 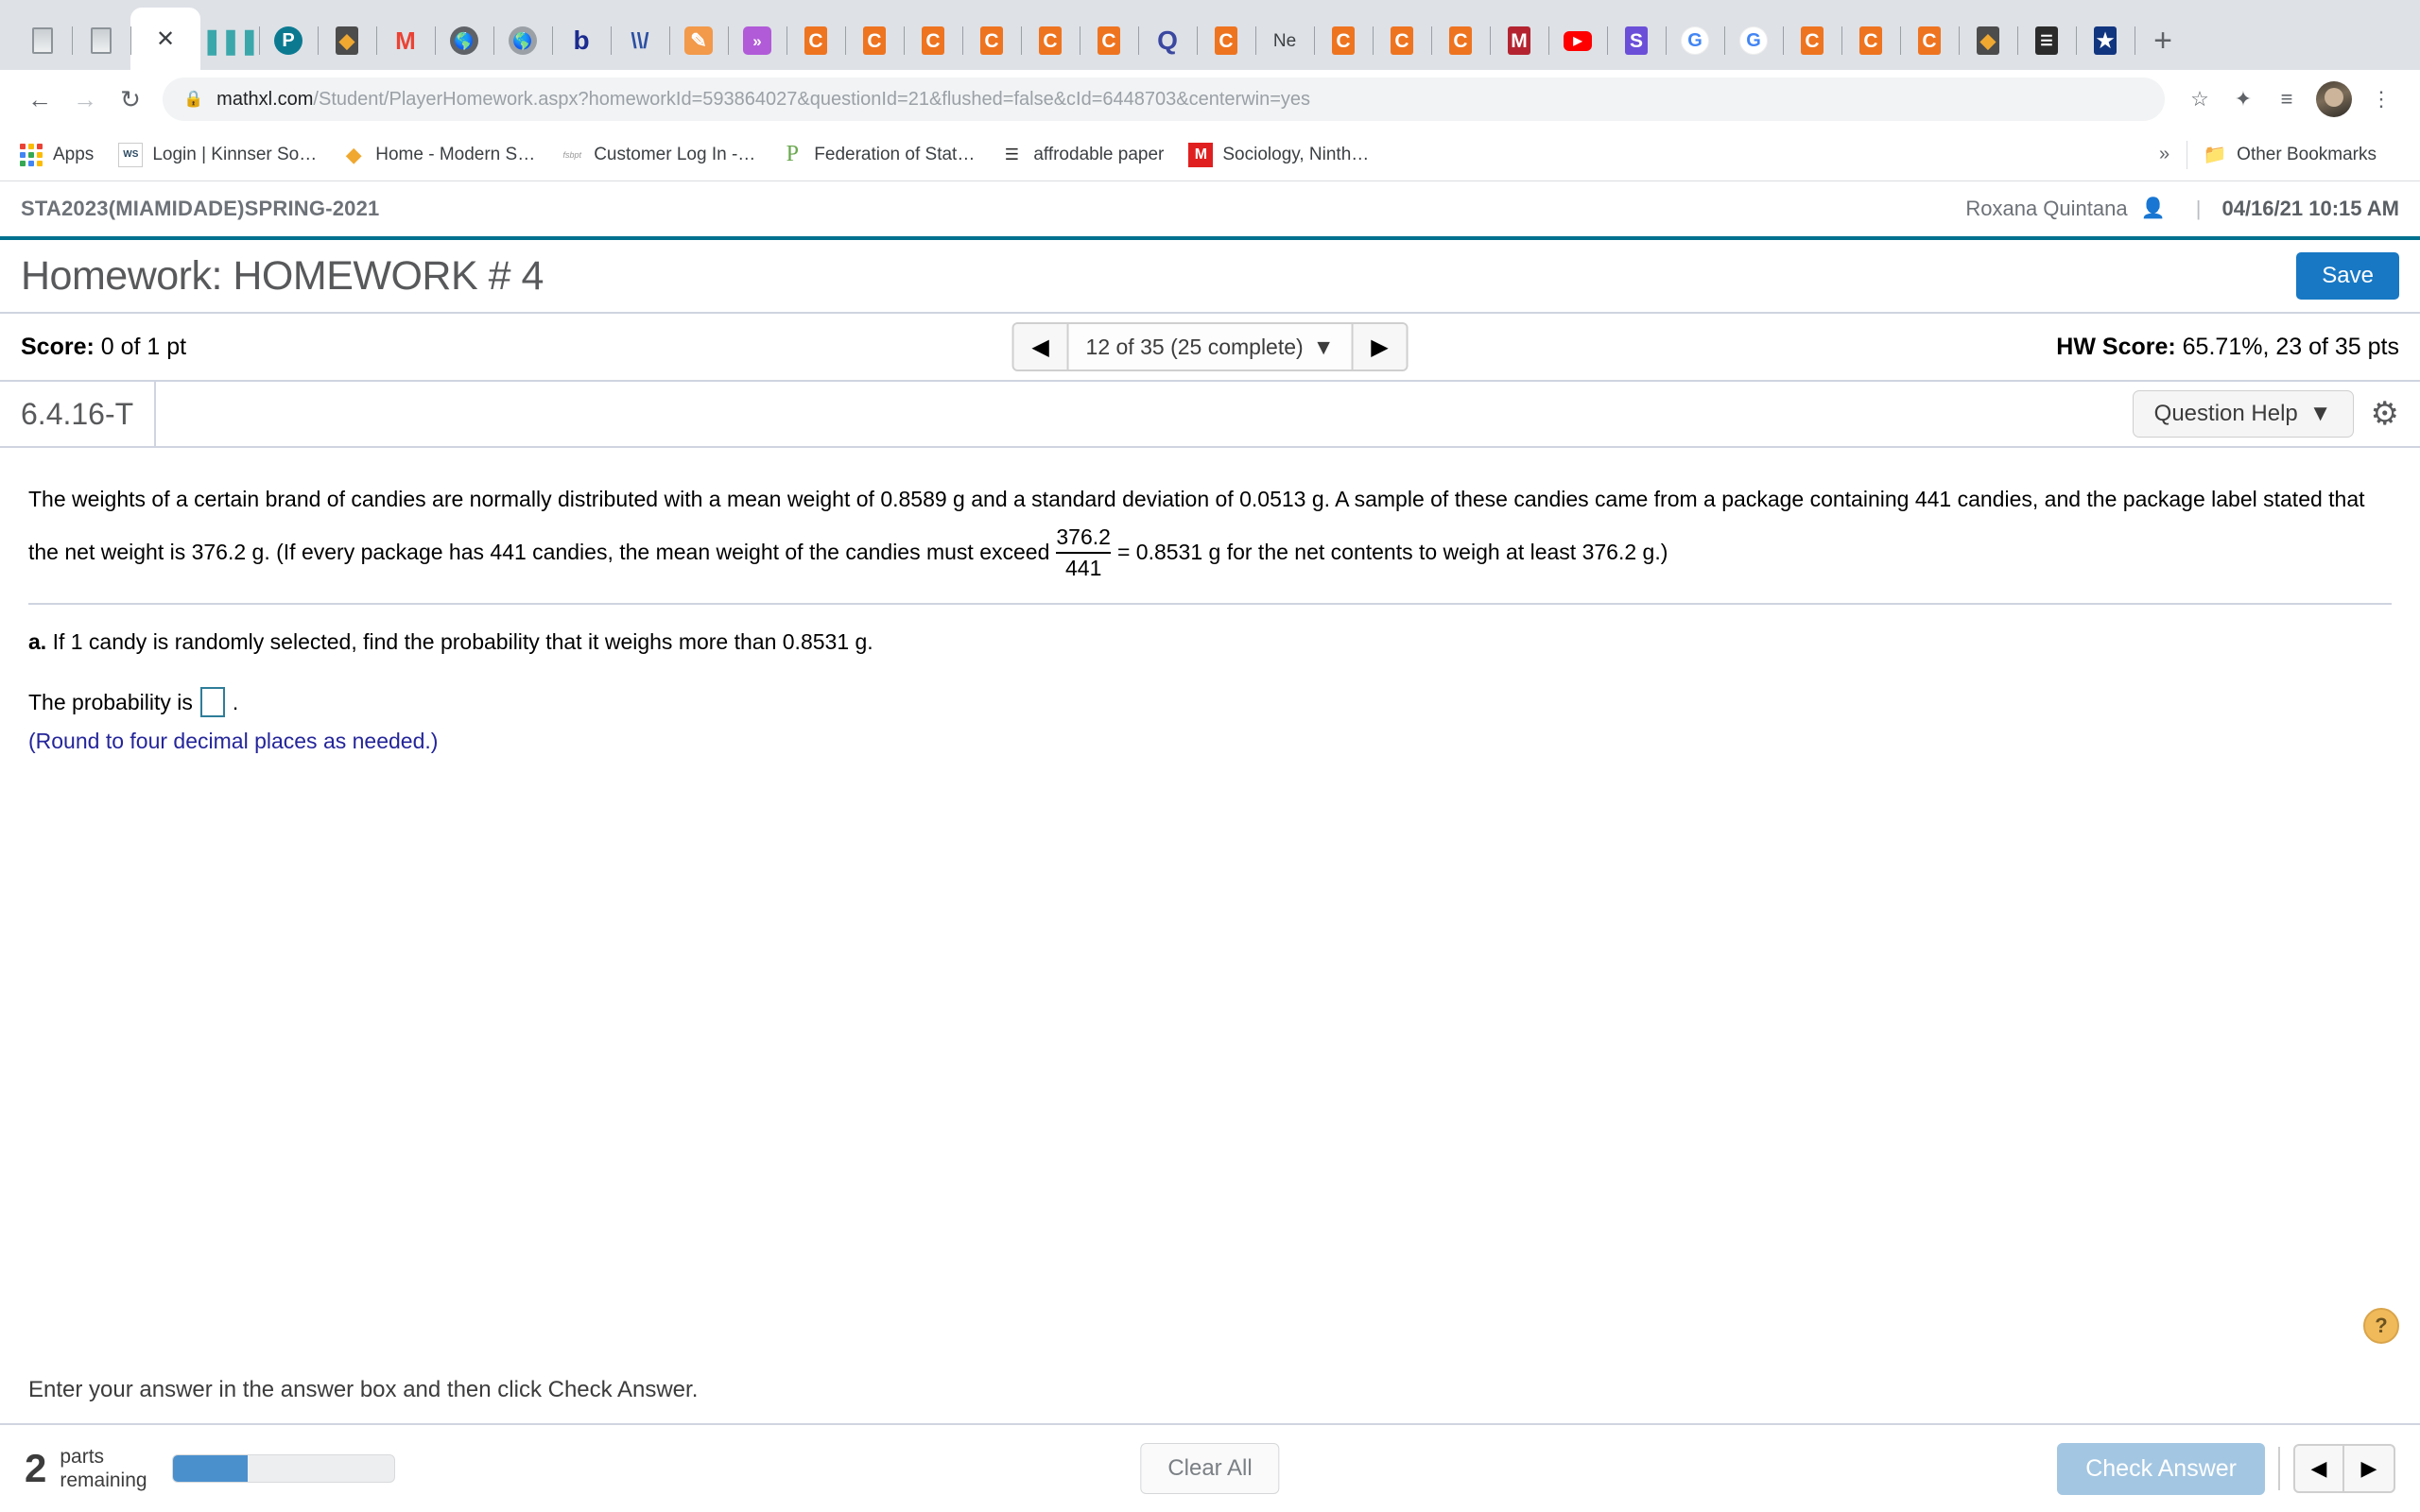 I want to click on close-icon: ✕, so click(x=165, y=39).